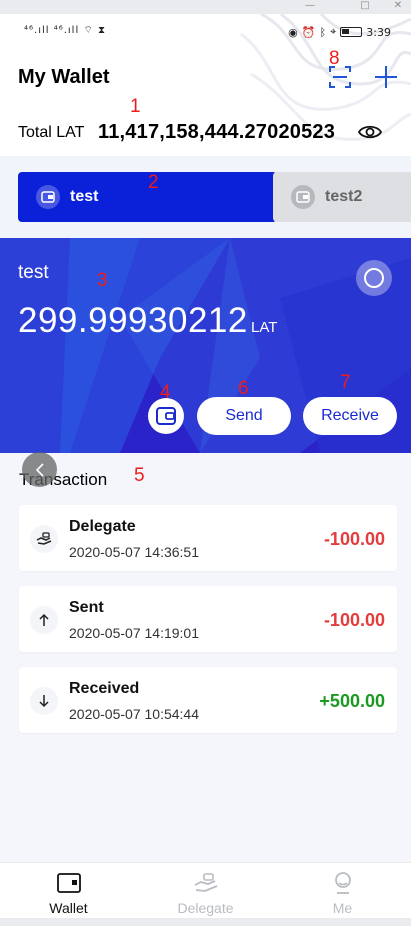 The image size is (411, 926). I want to click on card-wallet-name: test, so click(33, 272).